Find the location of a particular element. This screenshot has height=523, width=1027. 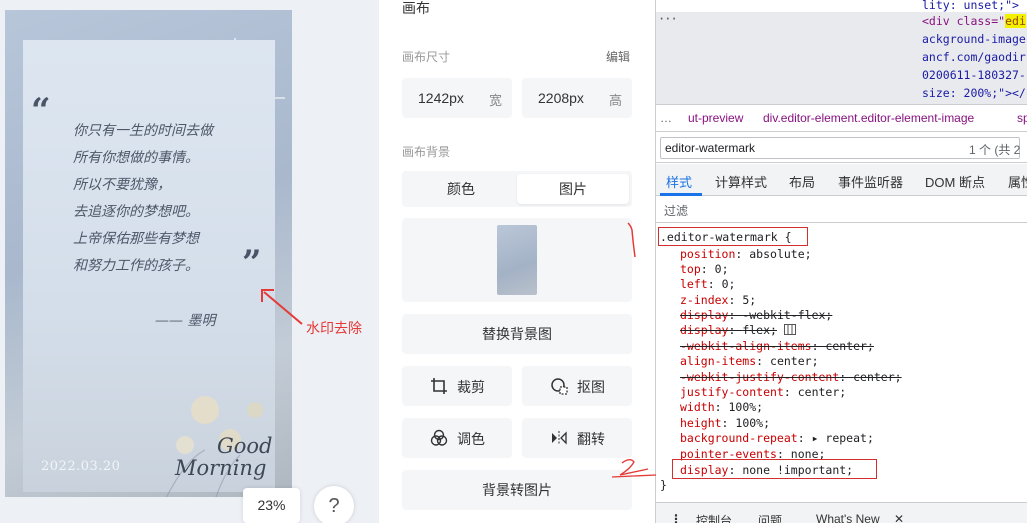

help-button: ? is located at coordinates (334, 504).